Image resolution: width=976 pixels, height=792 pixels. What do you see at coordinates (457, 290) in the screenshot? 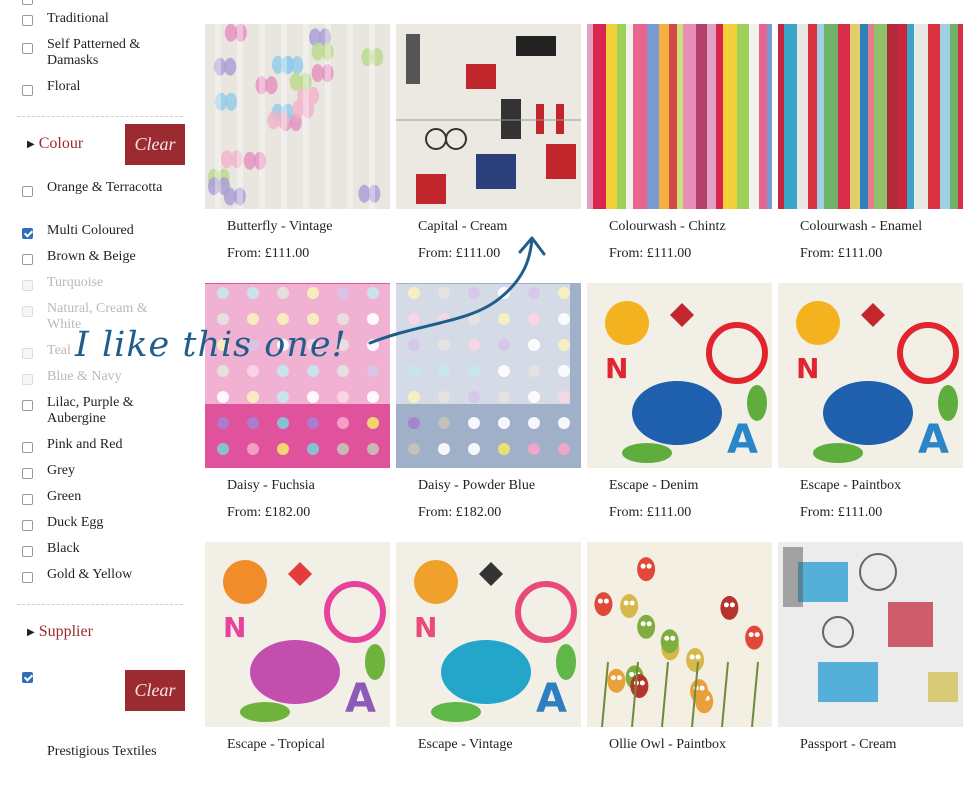
I see `annotation-arrow-icon` at bounding box center [457, 290].